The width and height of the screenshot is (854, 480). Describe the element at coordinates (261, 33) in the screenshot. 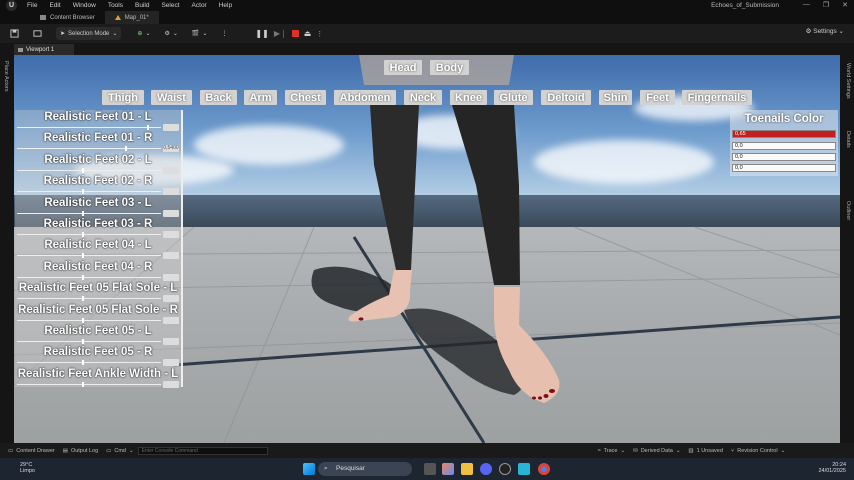

I see `pause-icon: ❚❚` at that location.